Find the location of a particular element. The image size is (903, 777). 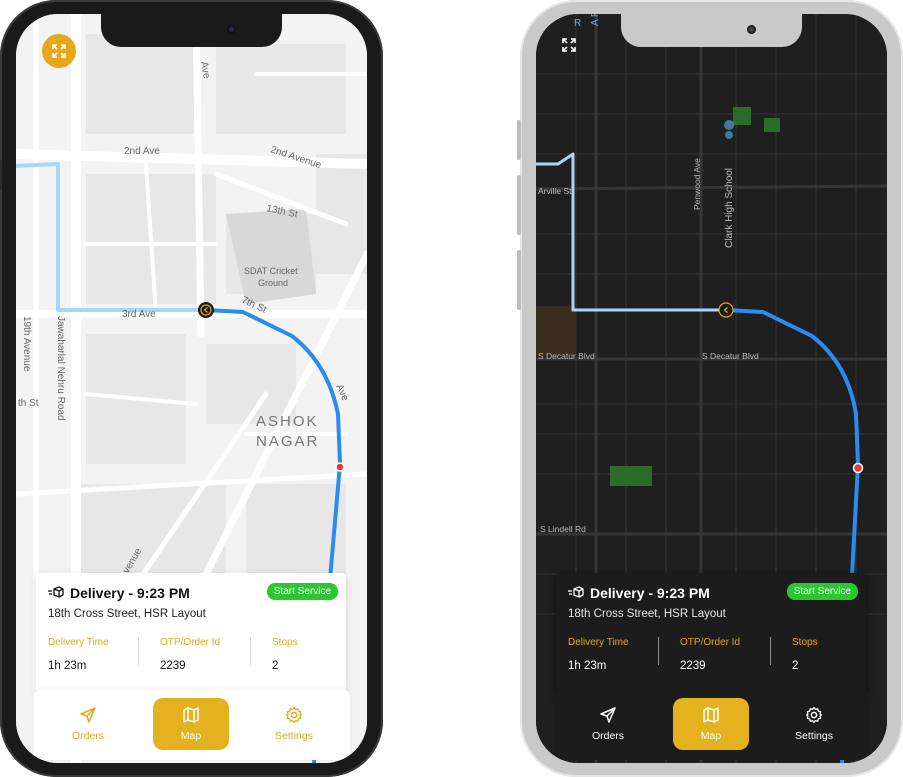

map-label: SDAT Cricket is located at coordinates (271, 271).